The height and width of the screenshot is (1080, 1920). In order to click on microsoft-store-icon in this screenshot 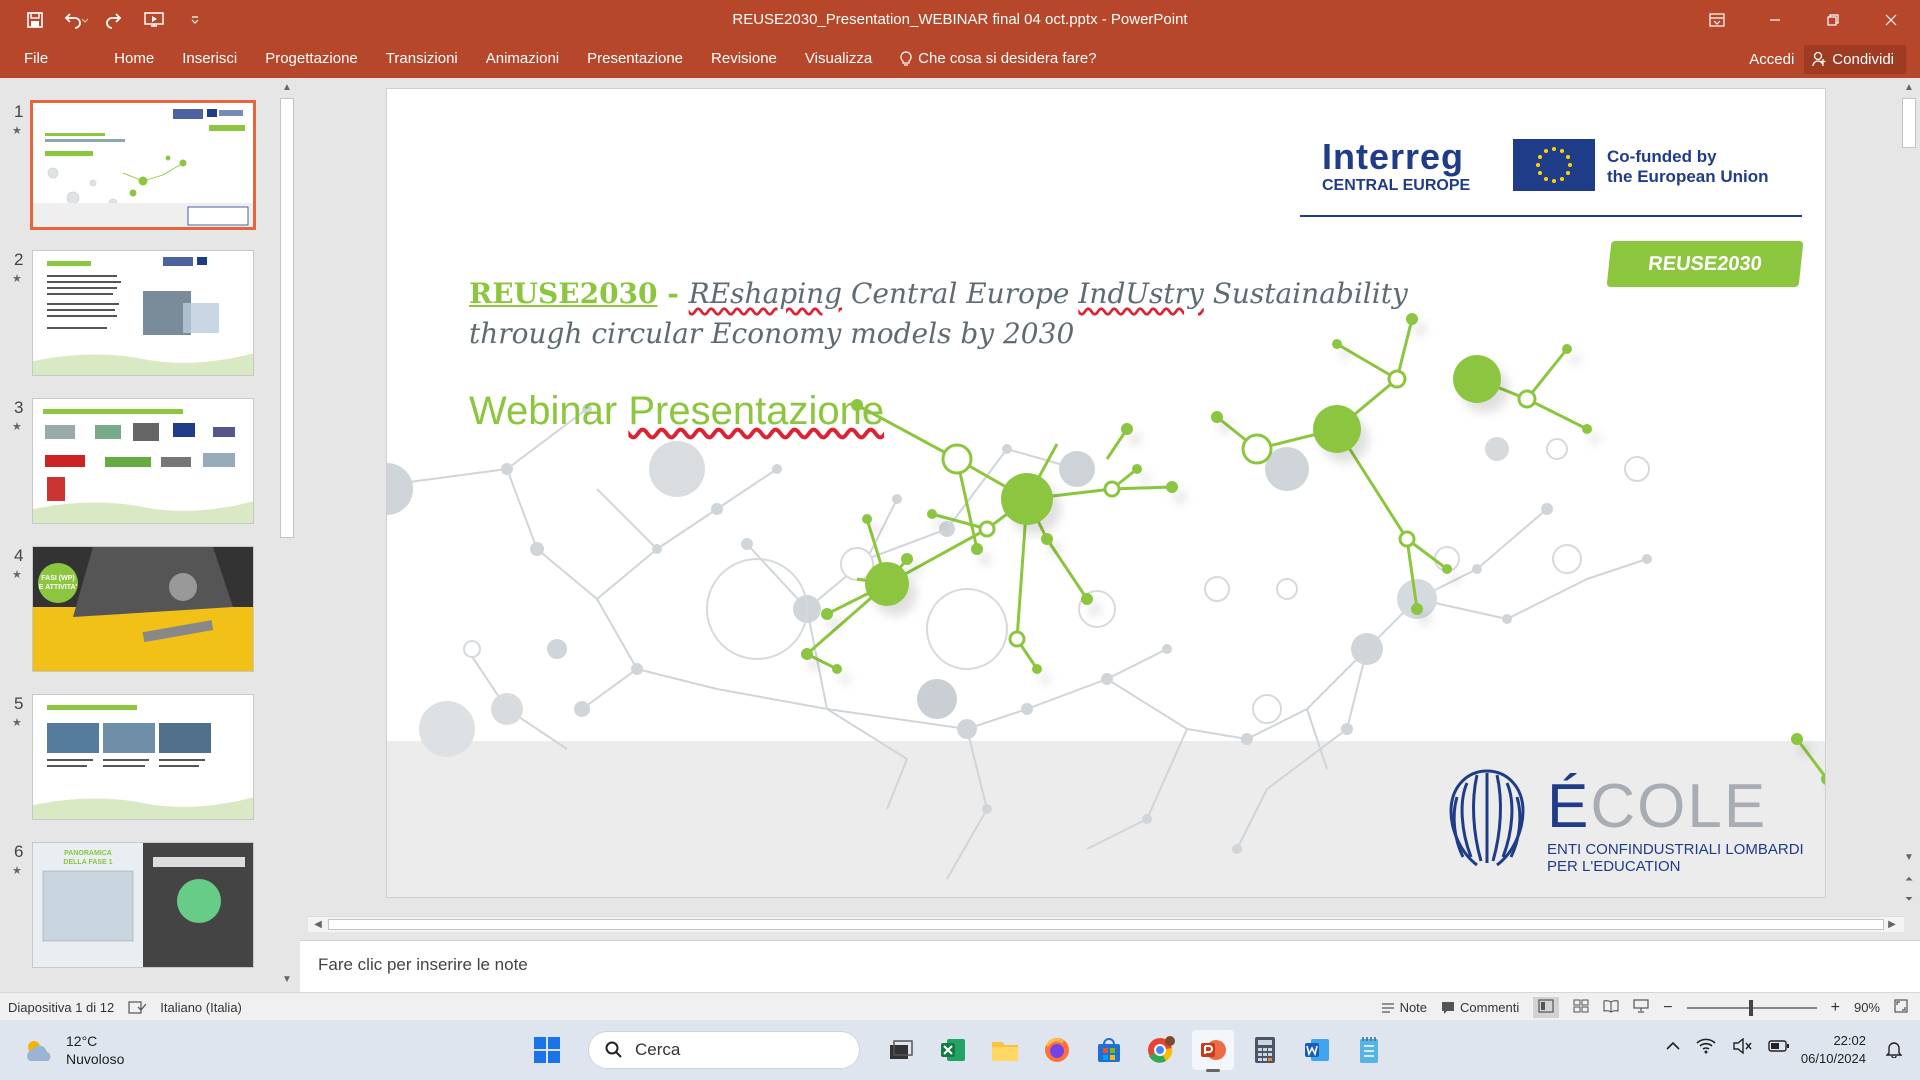, I will do `click(1109, 1050)`.